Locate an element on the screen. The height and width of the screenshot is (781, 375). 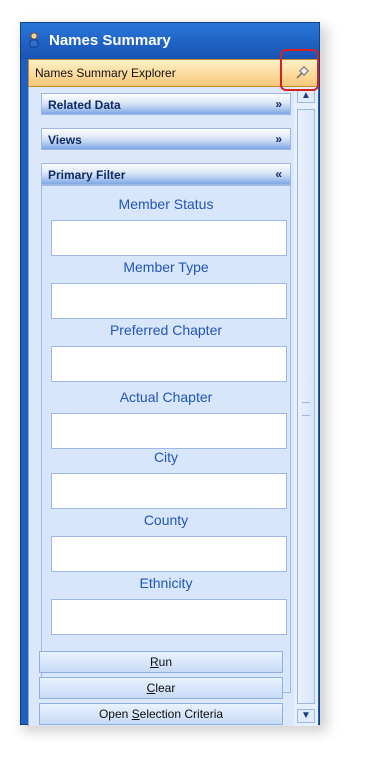
scroll-up-icon: ▲ is located at coordinates (306, 96).